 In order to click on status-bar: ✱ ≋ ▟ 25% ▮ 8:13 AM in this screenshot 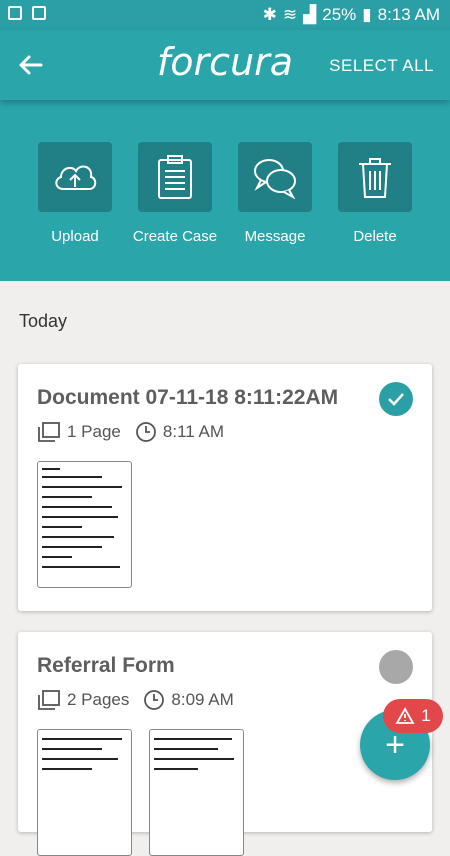, I will do `click(225, 15)`.